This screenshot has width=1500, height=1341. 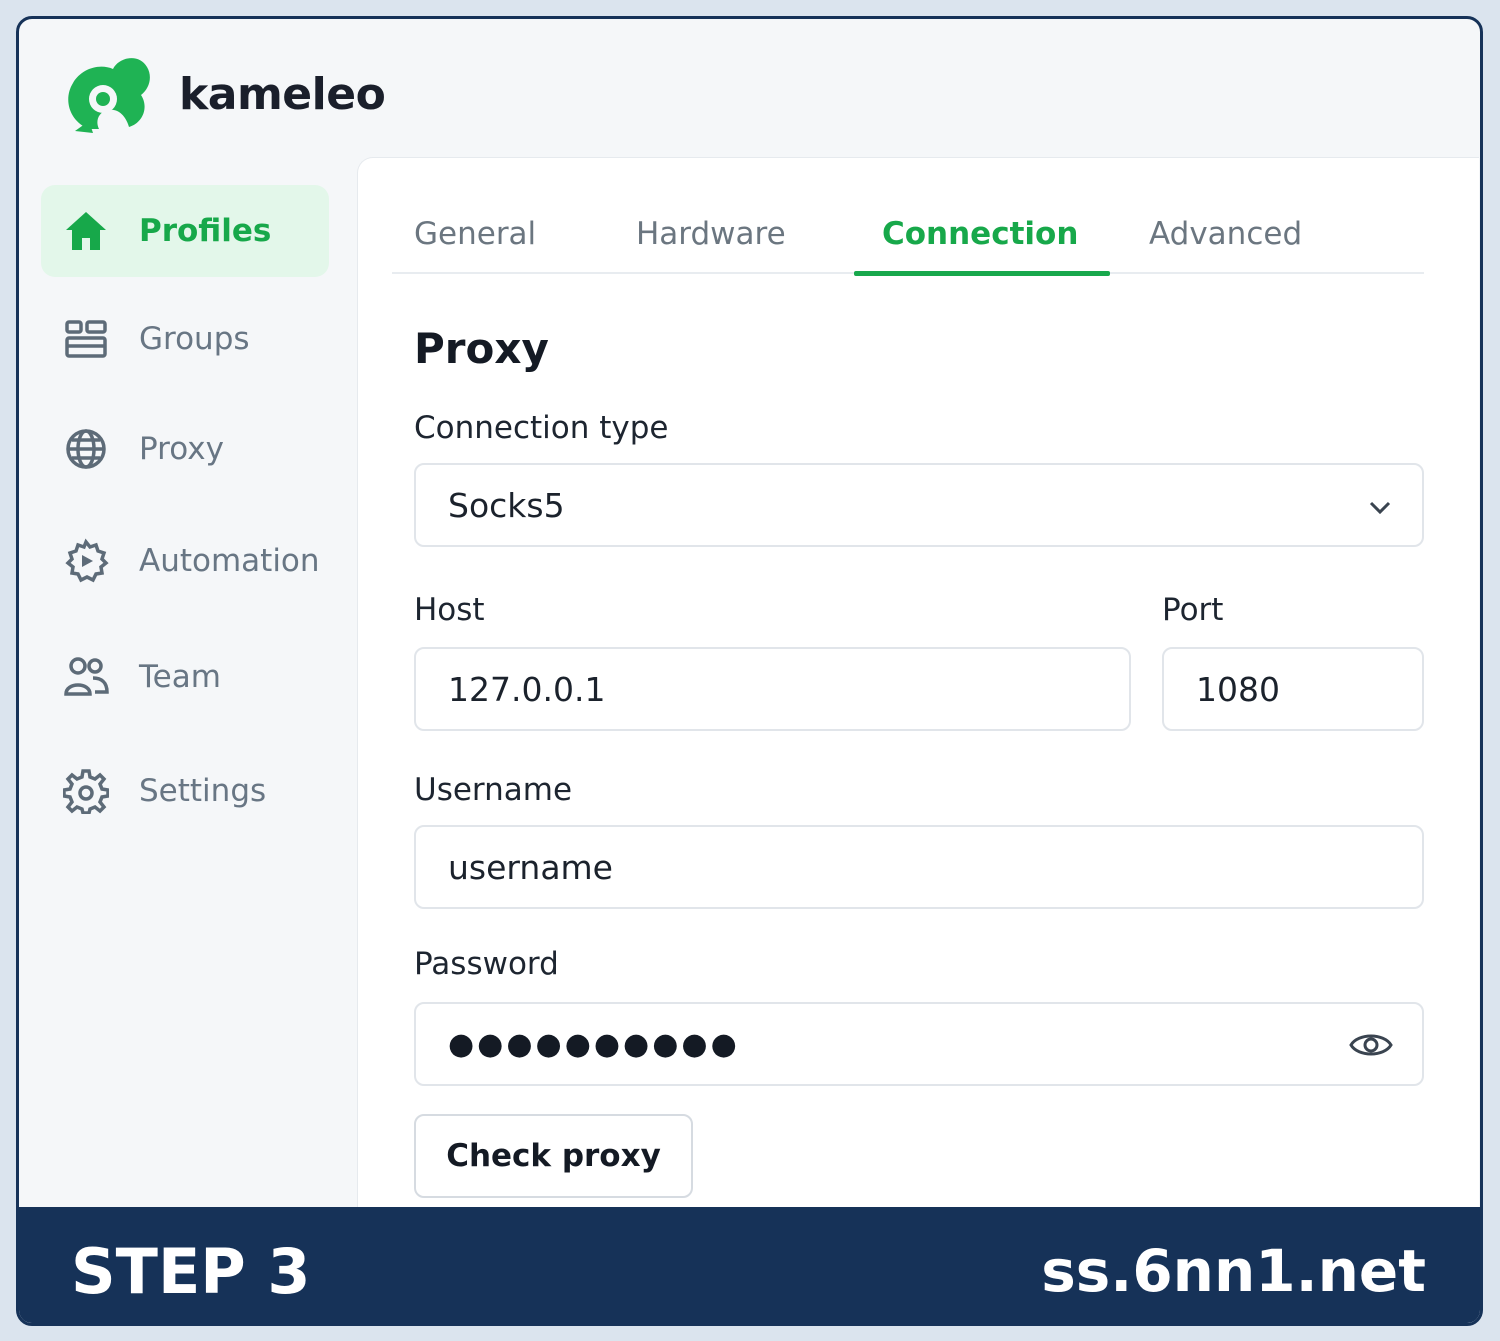 I want to click on kameleo-logo-icon, so click(x=109, y=95).